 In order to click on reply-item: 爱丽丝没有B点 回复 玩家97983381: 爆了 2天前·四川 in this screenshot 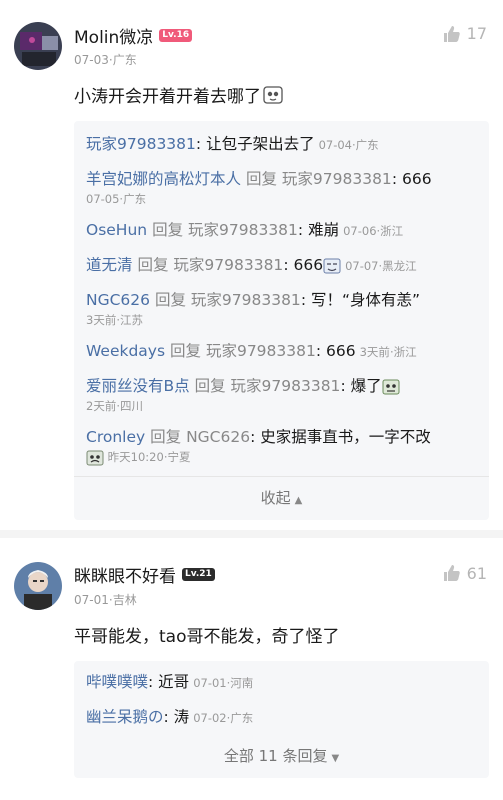, I will do `click(281, 394)`.